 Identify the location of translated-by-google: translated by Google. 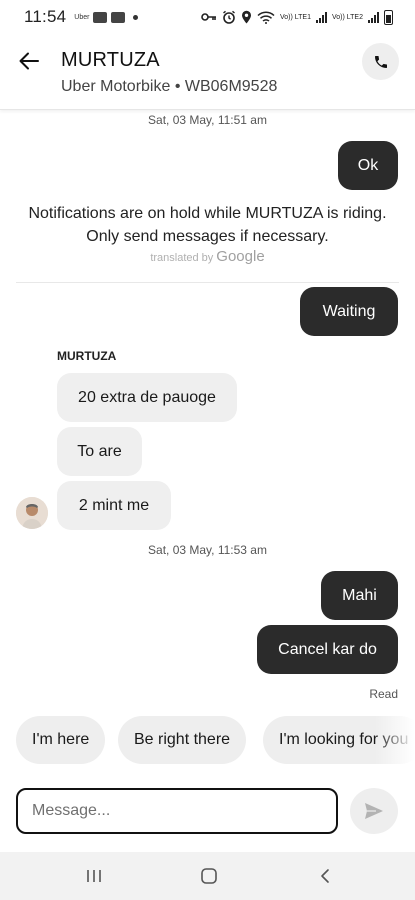
(207, 256).